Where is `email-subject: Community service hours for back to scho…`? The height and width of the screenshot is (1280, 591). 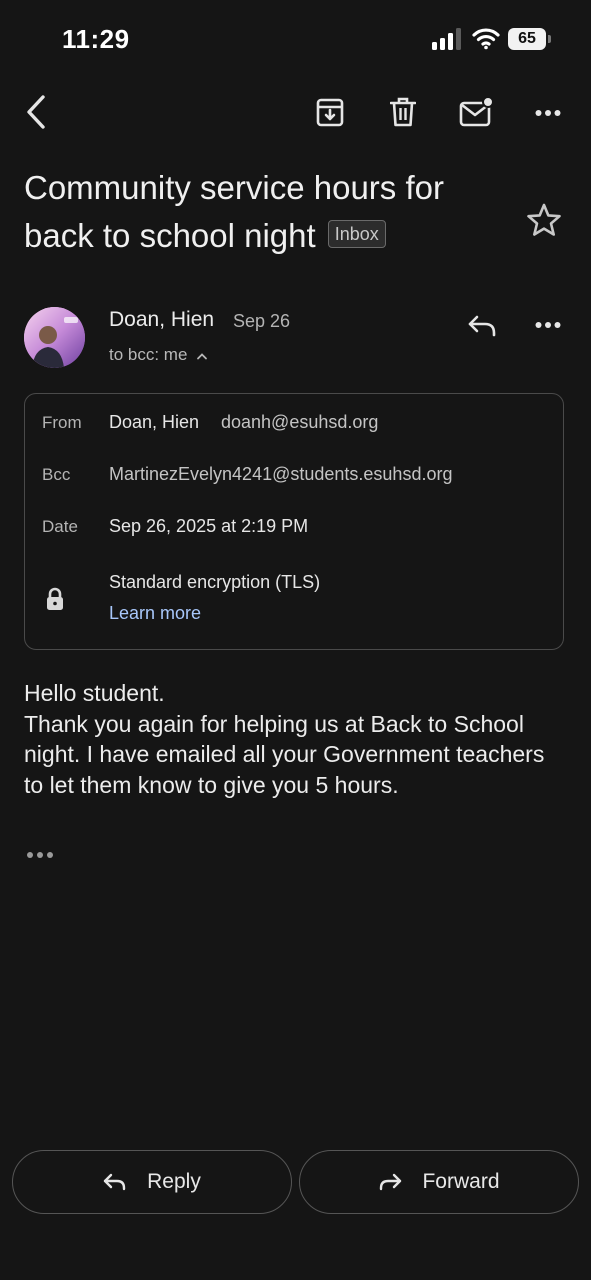 email-subject: Community service hours for back to scho… is located at coordinates (264, 212).